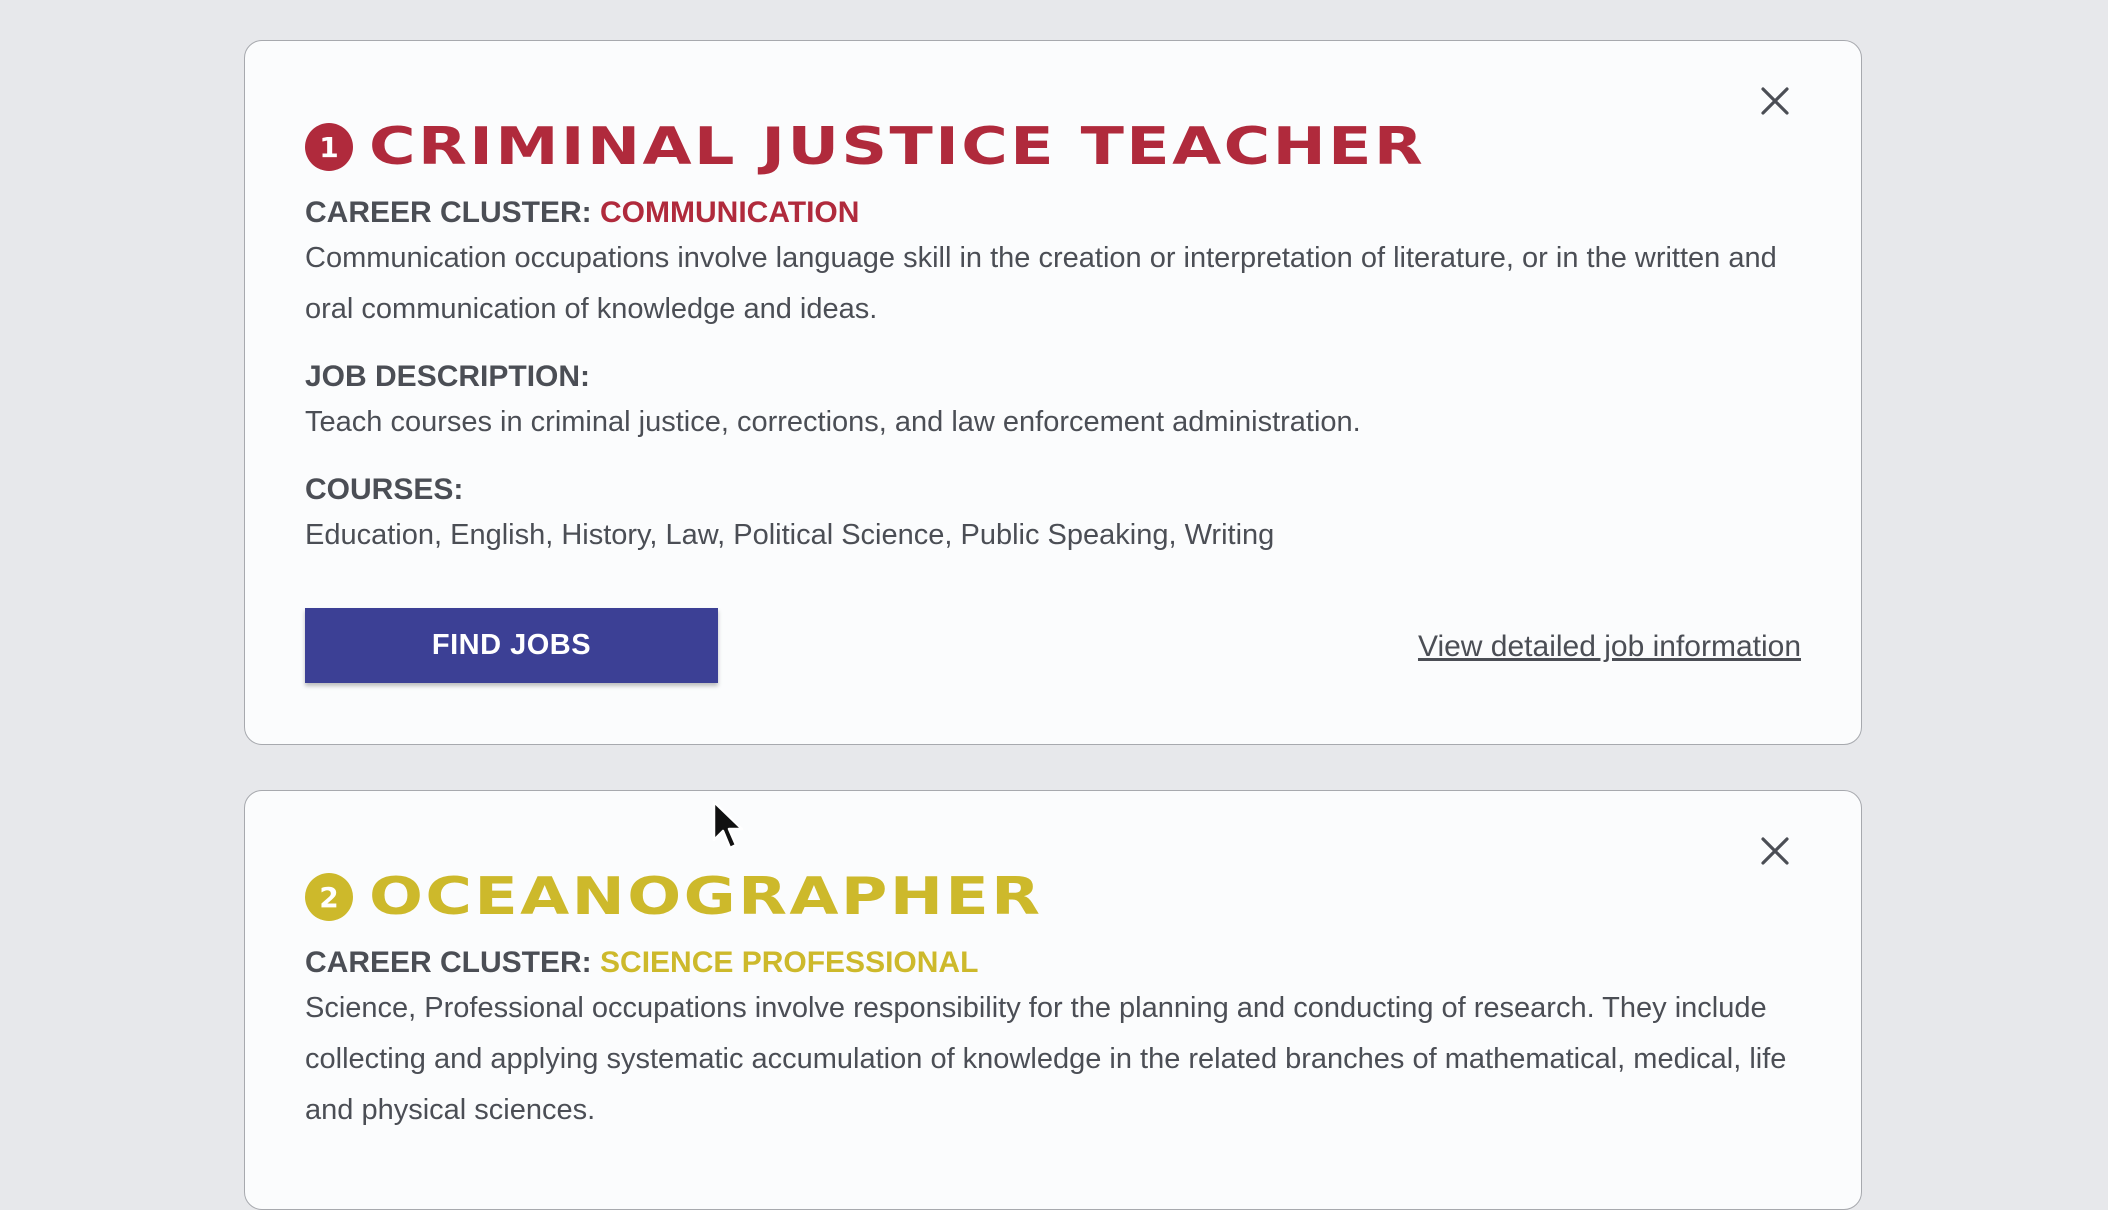  I want to click on job-title: OCEANOGRAPHER, so click(706, 897).